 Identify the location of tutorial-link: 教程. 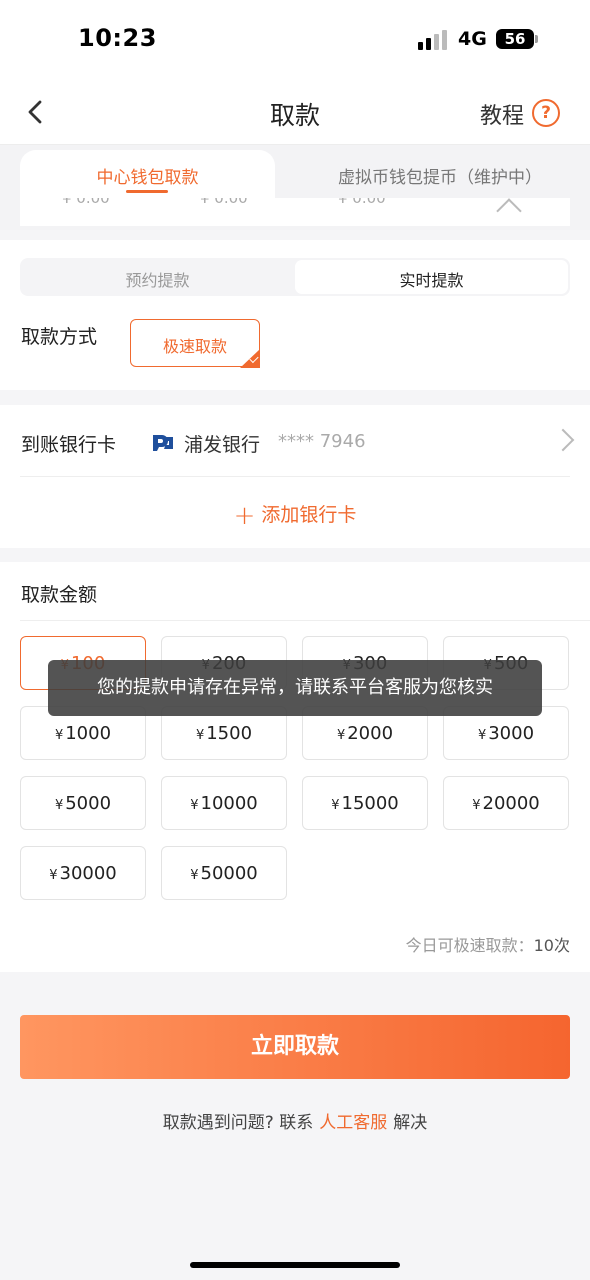
(502, 114).